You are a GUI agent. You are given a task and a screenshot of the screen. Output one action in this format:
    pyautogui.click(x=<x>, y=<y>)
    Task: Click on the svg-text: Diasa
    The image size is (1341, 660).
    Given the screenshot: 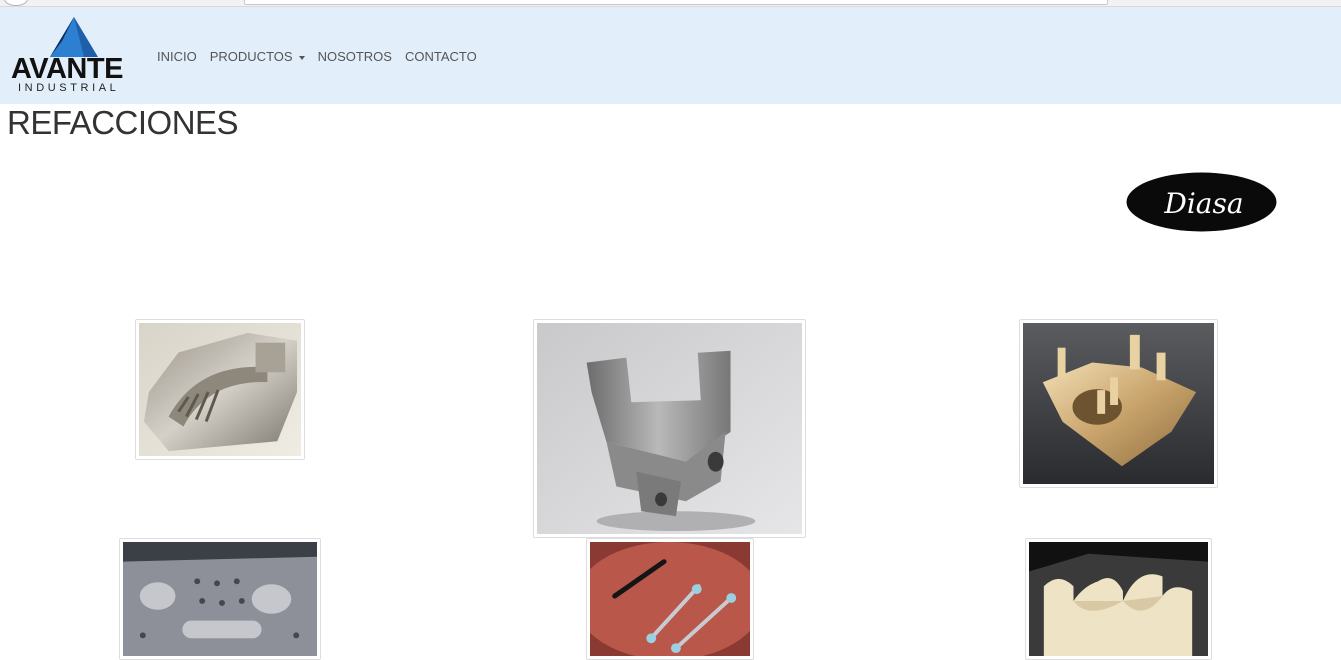 What is the action you would take?
    pyautogui.click(x=1203, y=203)
    